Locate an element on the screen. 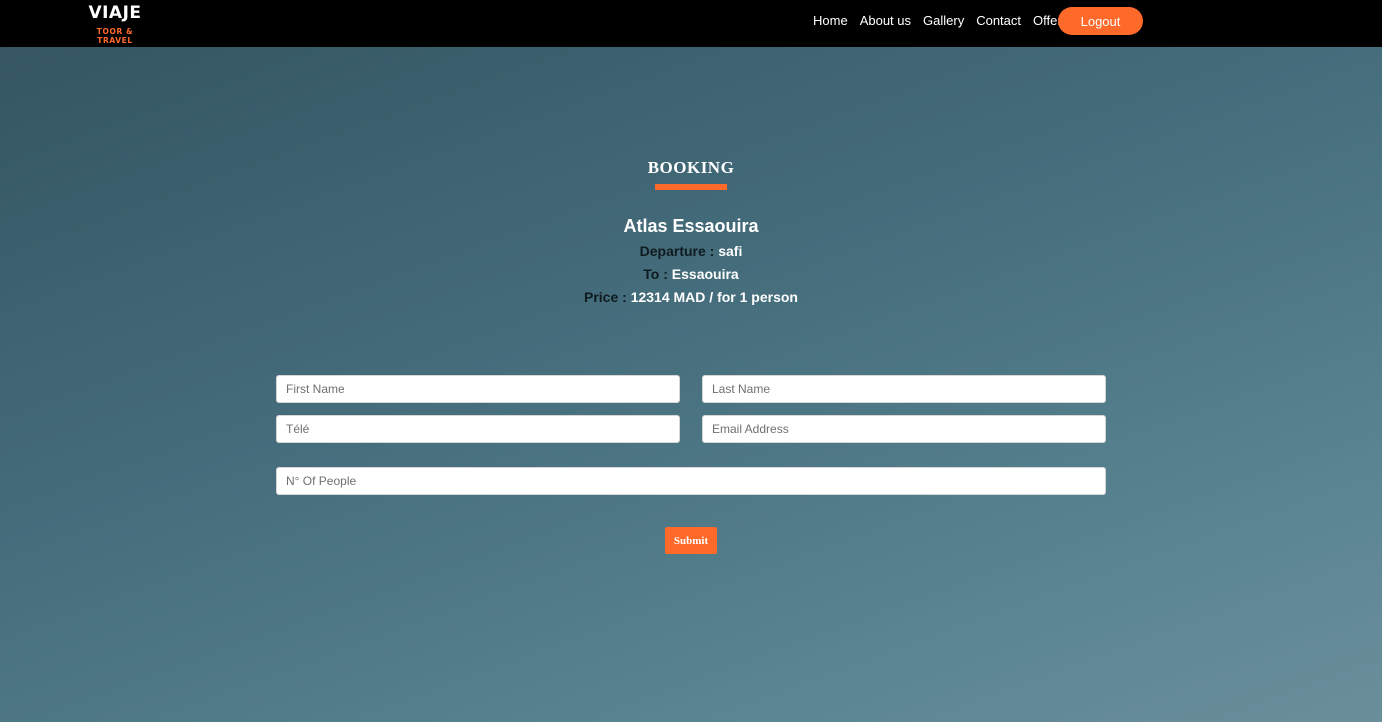  destination-line: To : Essaouira is located at coordinates (691, 274).